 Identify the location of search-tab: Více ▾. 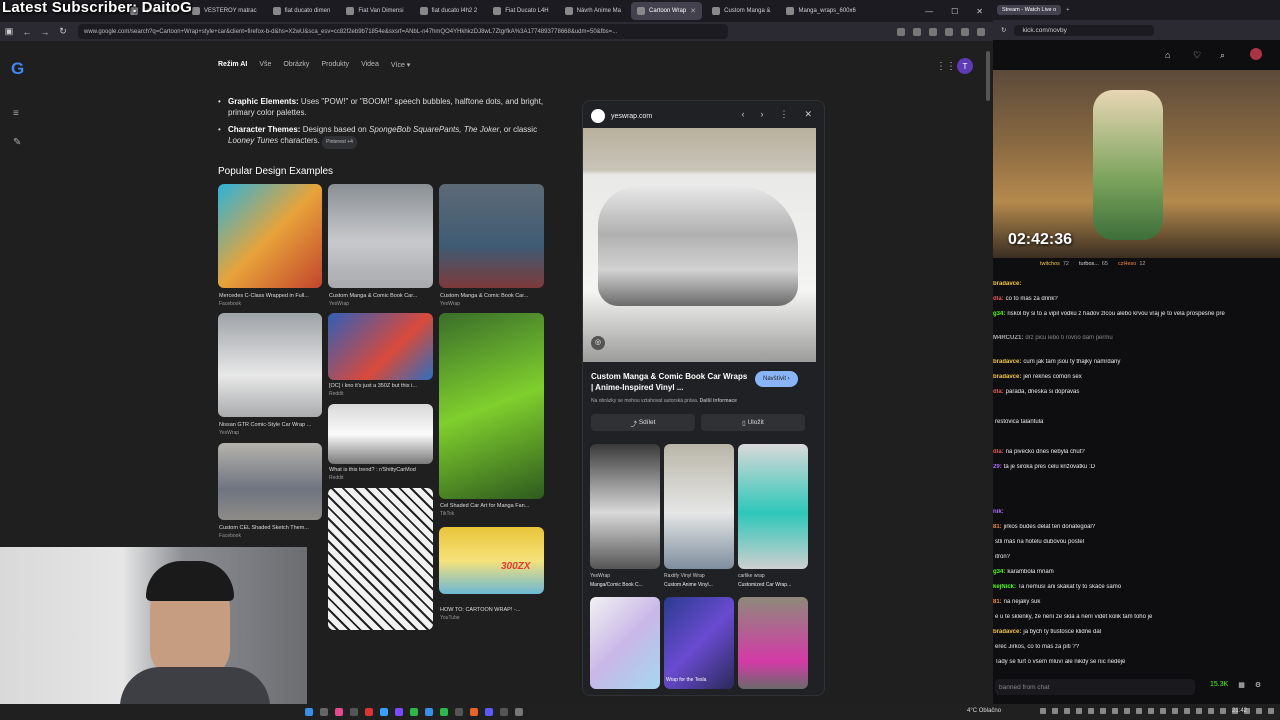
(400, 65).